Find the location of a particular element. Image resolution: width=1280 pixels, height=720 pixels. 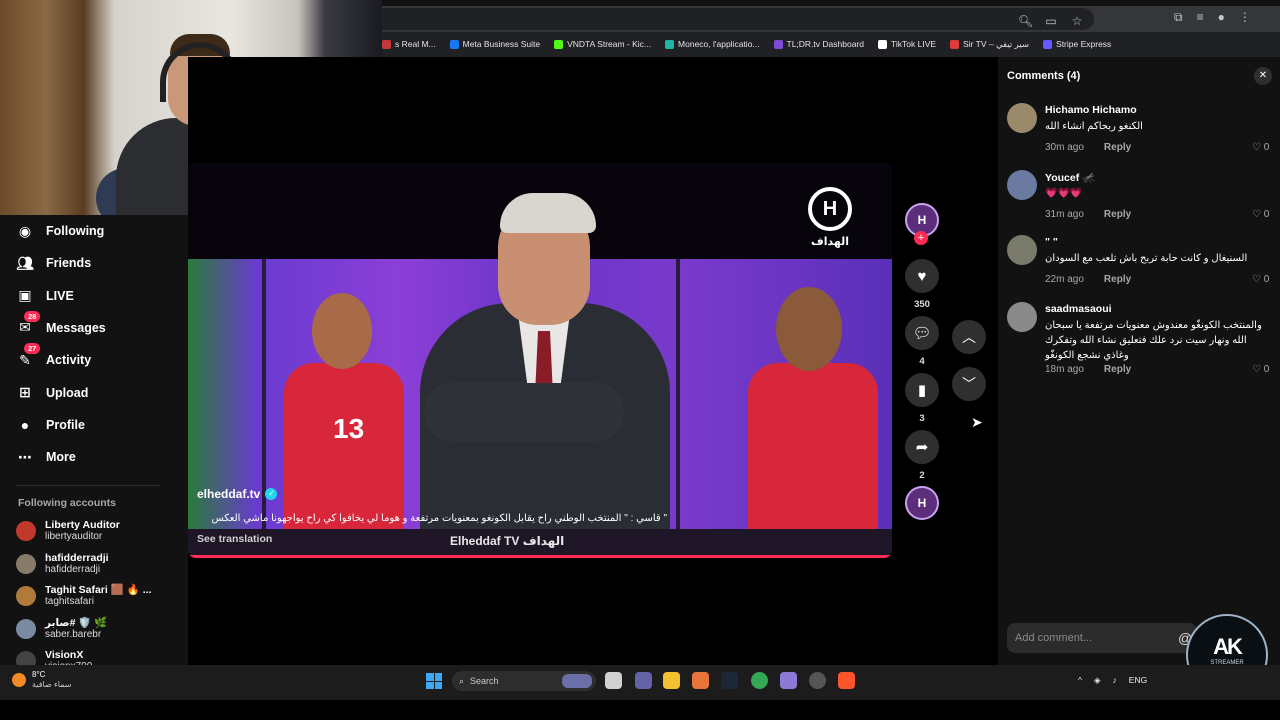

creator-avatar-button: H + is located at coordinates (922, 224).